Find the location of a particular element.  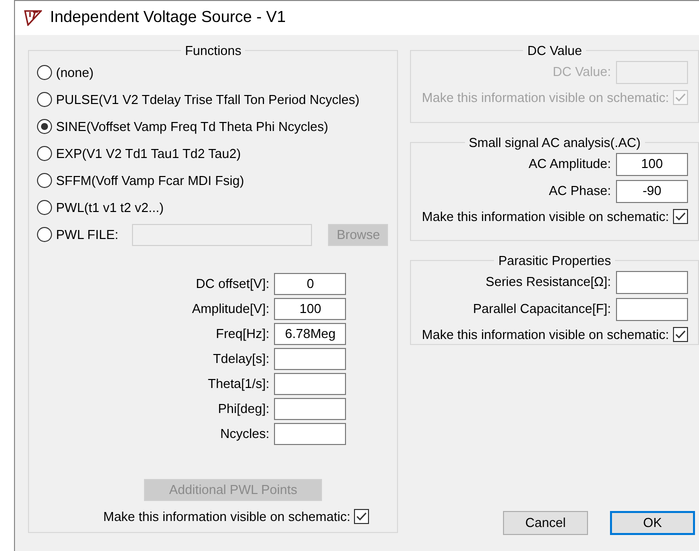

parameter-label: Phi[deg]: is located at coordinates (244, 409).